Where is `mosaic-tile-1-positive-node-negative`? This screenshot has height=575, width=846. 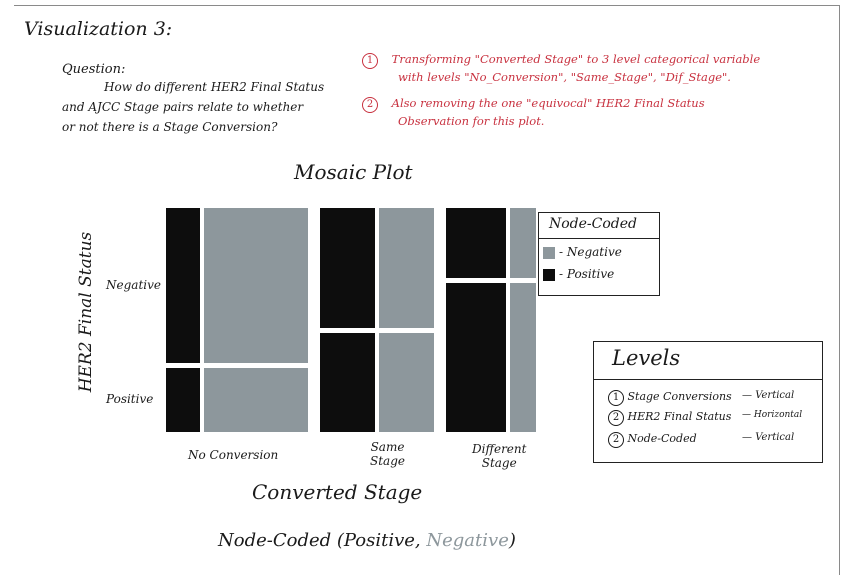 mosaic-tile-1-positive-node-negative is located at coordinates (406, 382).